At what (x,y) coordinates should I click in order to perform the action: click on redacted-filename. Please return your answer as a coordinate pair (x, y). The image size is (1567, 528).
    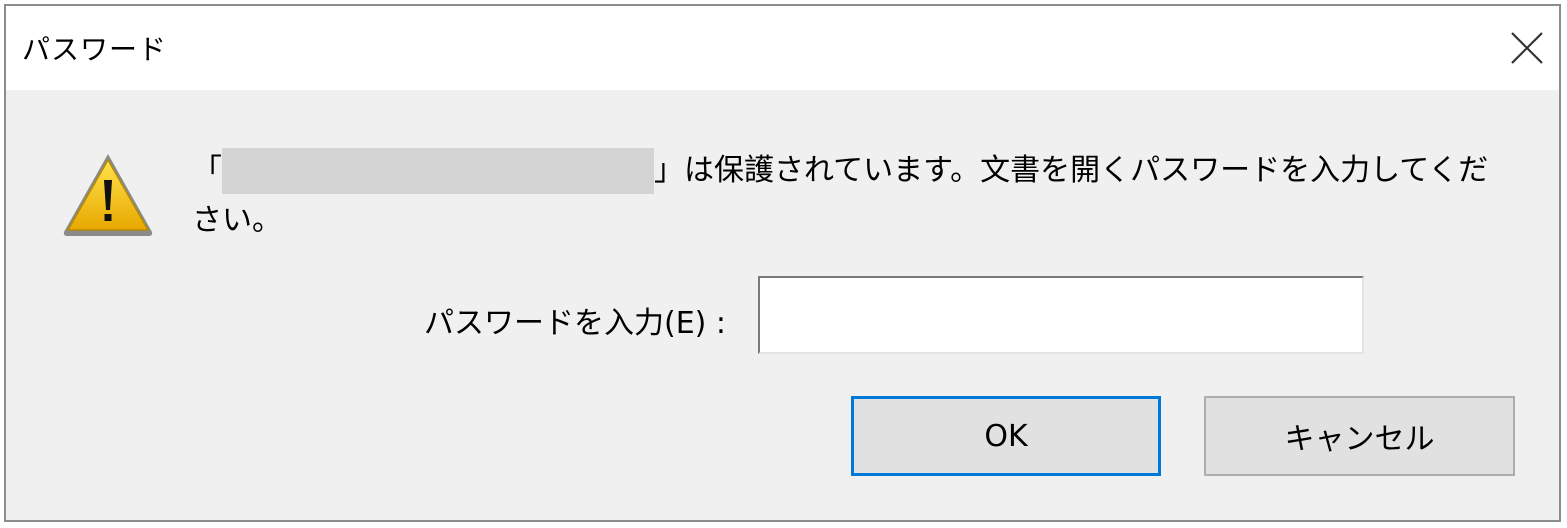
    Looking at the image, I should click on (438, 171).